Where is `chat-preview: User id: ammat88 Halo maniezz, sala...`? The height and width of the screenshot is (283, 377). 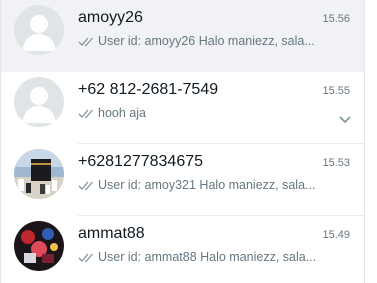
chat-preview: User id: ammat88 Halo maniezz, sala... is located at coordinates (207, 257).